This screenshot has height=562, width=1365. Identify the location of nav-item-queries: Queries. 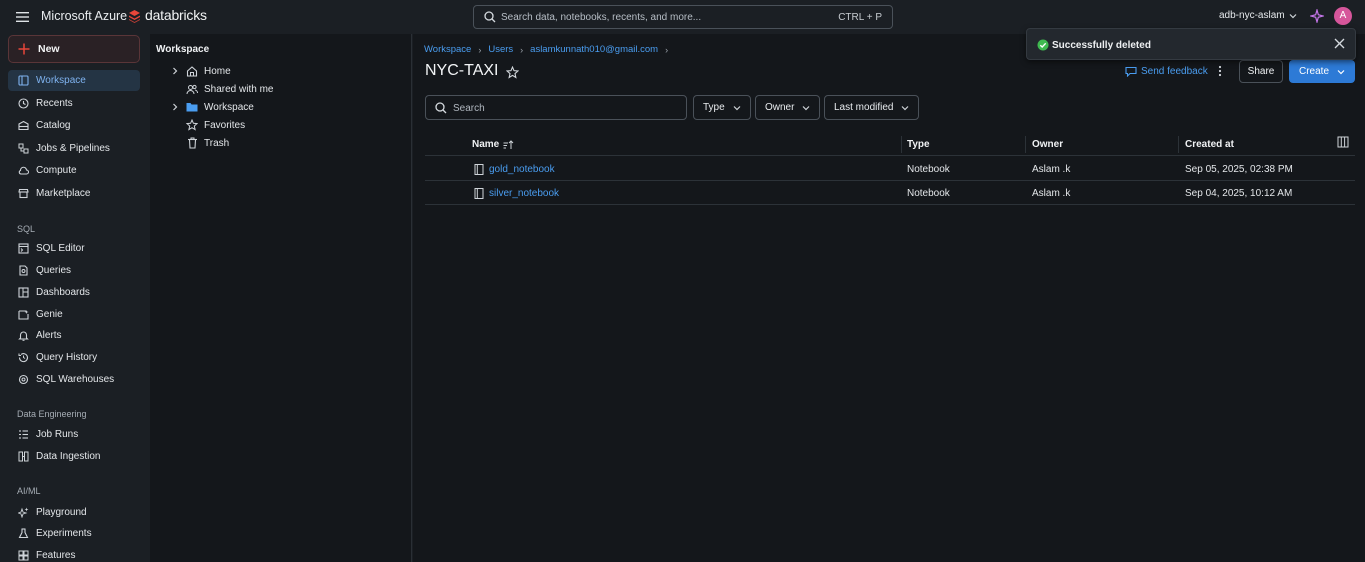
(74, 270).